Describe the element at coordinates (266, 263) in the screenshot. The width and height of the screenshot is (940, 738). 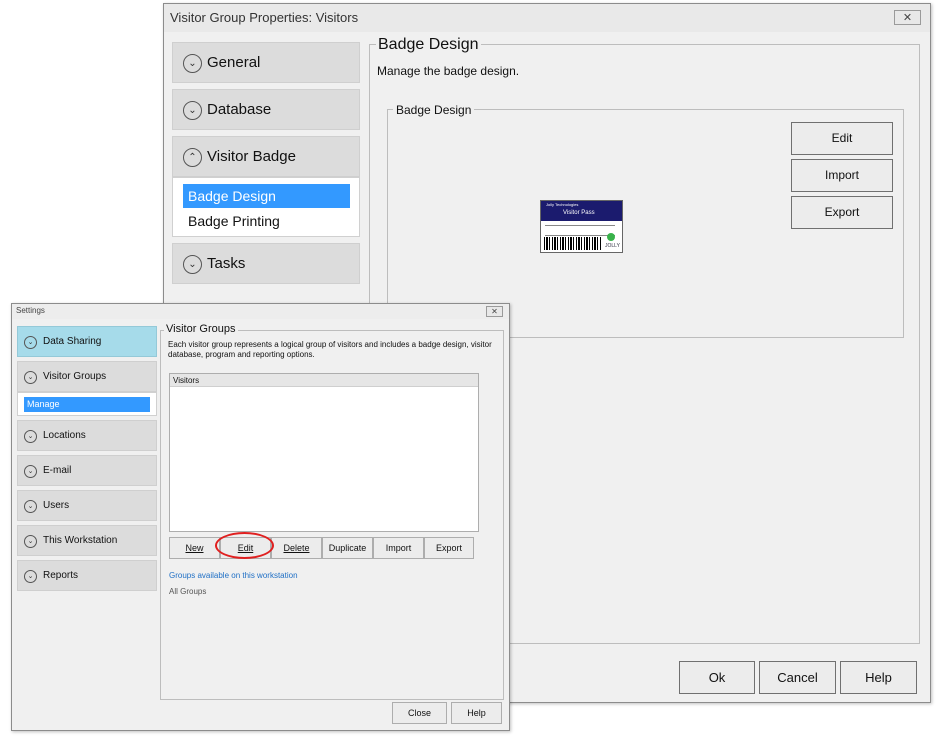
I see `nav-tasks: ⌄ Tasks` at that location.